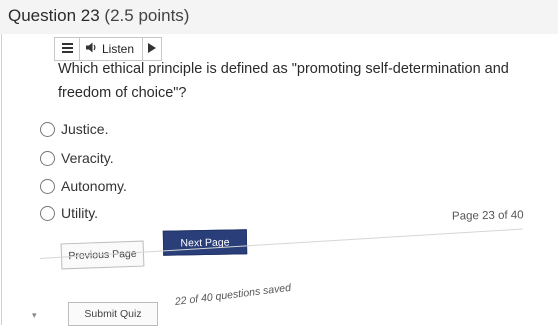 This screenshot has height=326, width=558. What do you see at coordinates (54, 15) in the screenshot?
I see `question-number: Question 23` at bounding box center [54, 15].